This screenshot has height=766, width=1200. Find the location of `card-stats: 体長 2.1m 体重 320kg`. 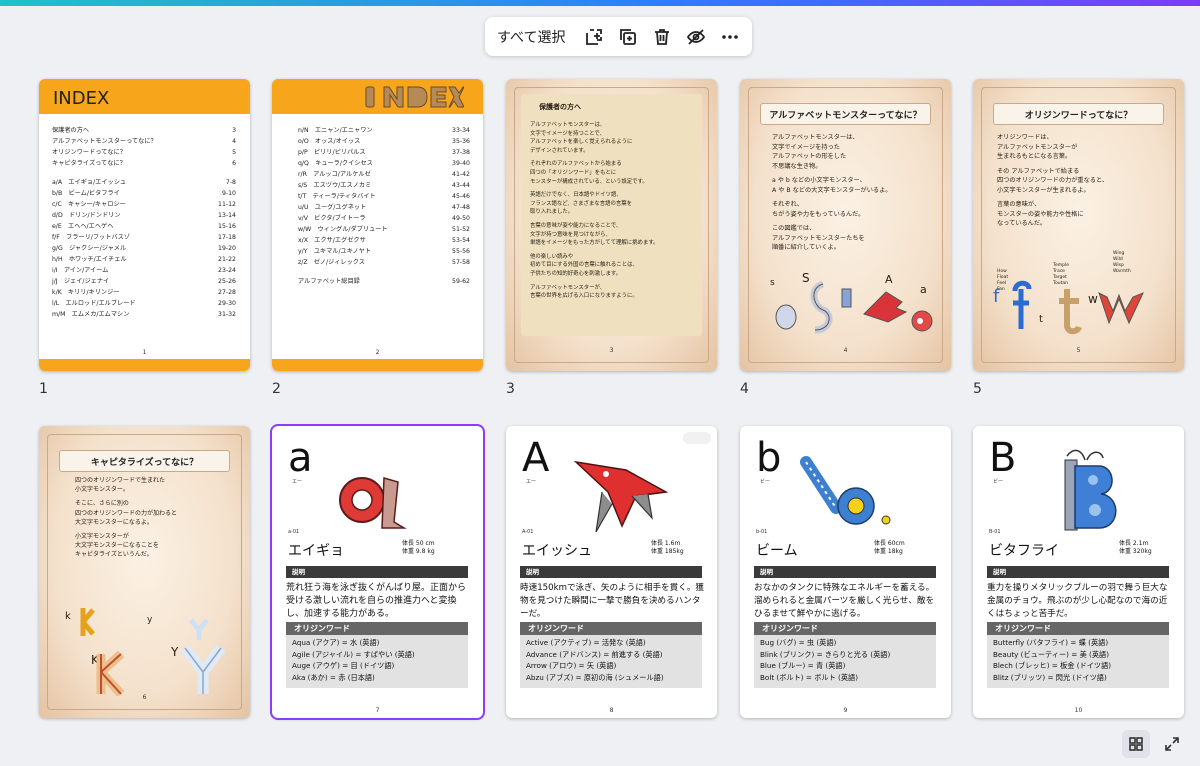

card-stats: 体長 2.1m 体重 320kg is located at coordinates (1135, 548).